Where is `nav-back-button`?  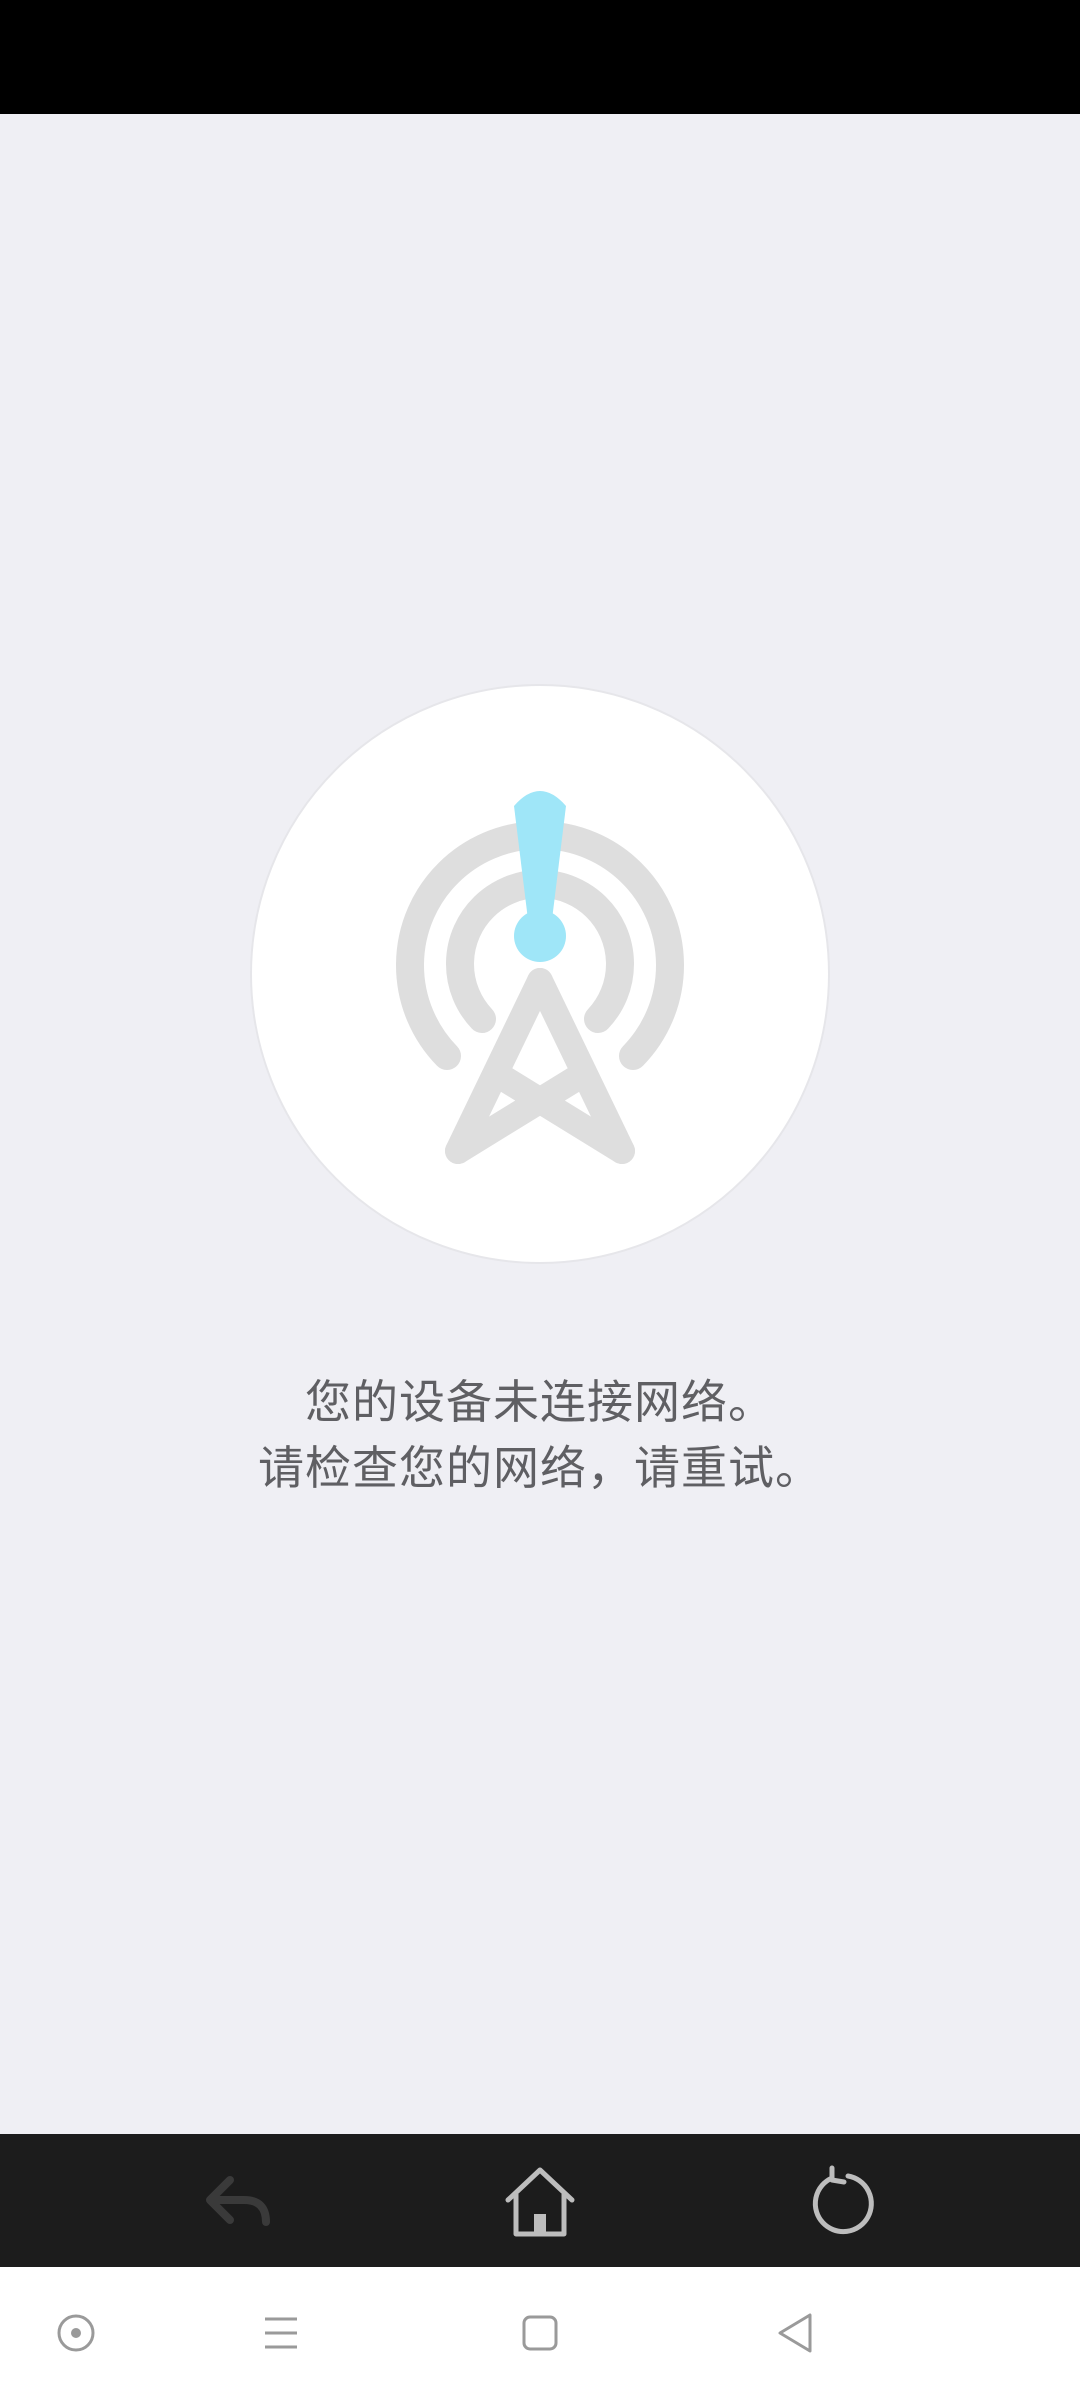
nav-back-button is located at coordinates (796, 2333).